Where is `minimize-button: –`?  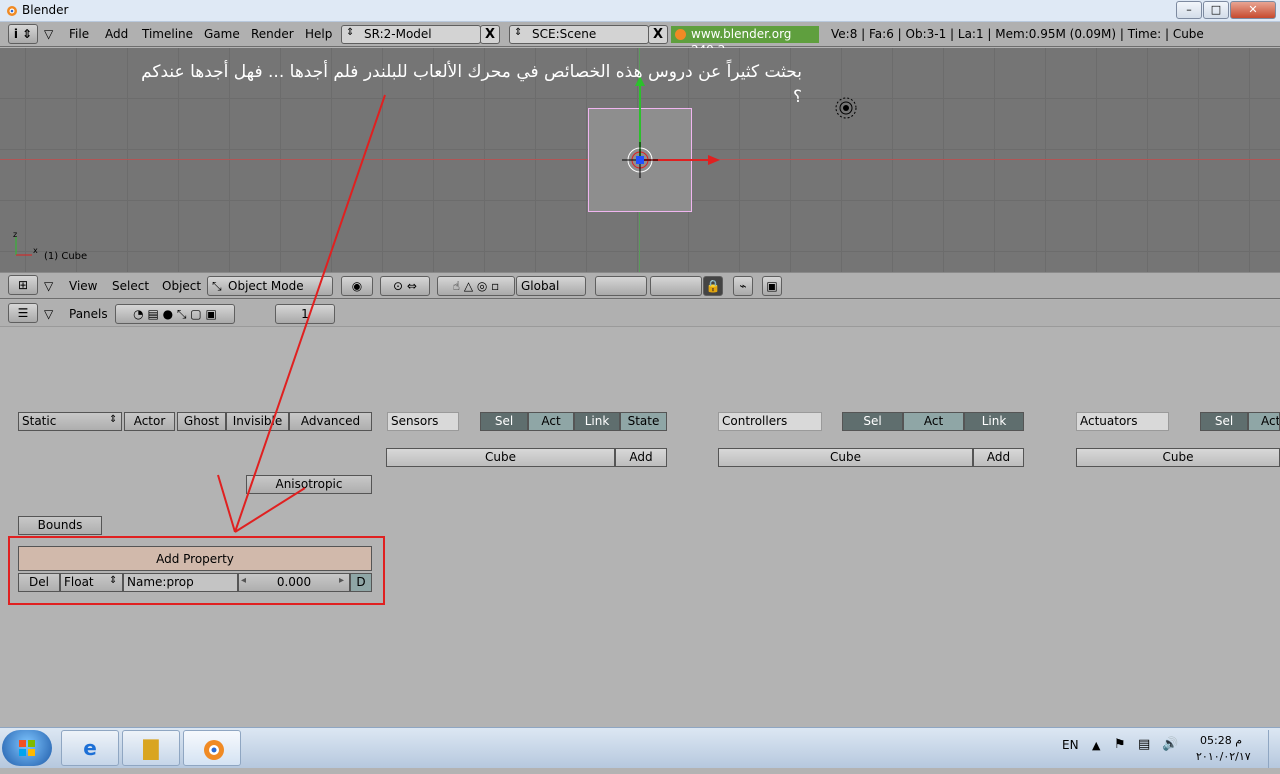
minimize-button: – is located at coordinates (1189, 10).